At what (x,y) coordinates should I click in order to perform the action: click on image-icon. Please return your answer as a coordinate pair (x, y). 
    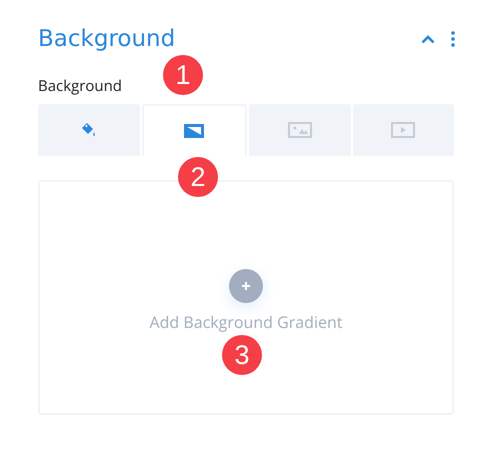
    Looking at the image, I should click on (300, 130).